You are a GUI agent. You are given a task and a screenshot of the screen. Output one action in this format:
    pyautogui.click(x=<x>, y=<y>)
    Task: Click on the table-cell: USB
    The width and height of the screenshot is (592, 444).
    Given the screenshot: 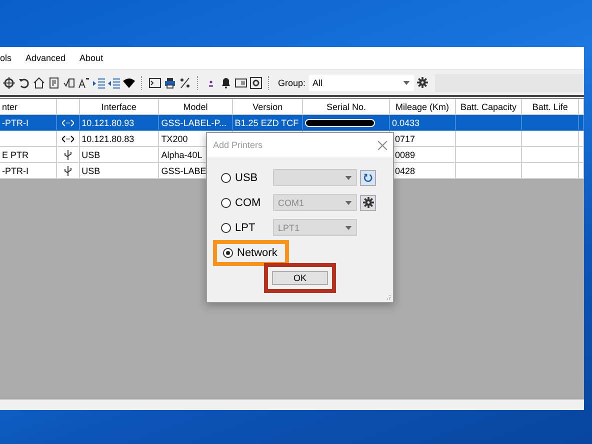 What is the action you would take?
    pyautogui.click(x=120, y=171)
    